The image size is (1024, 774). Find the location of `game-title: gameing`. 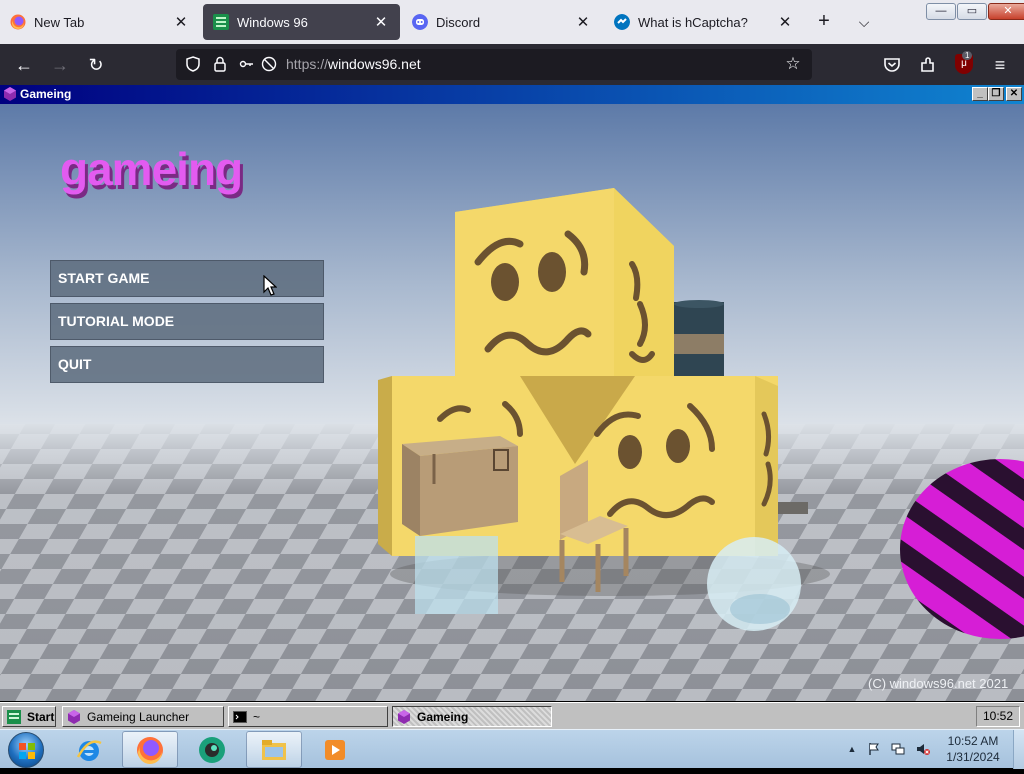

game-title: gameing is located at coordinates (151, 169).